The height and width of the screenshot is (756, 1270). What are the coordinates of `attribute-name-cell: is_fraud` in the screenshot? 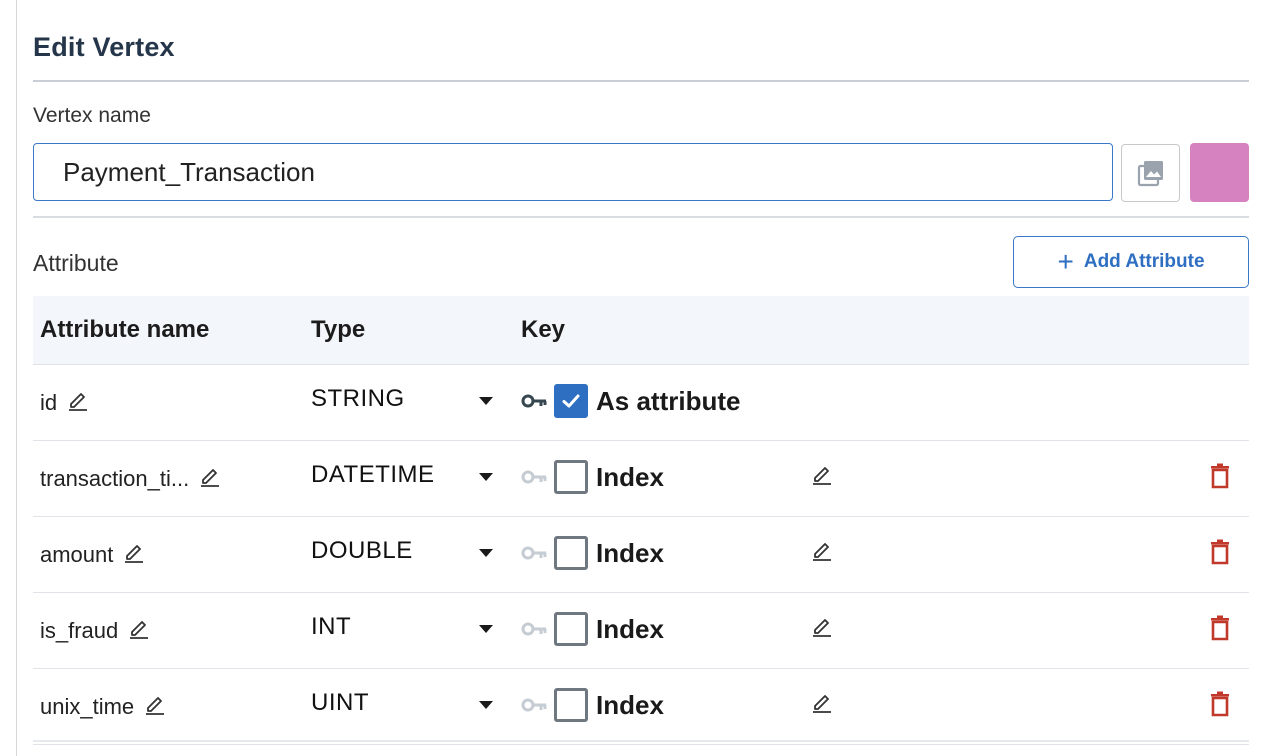 It's located at (95, 631).